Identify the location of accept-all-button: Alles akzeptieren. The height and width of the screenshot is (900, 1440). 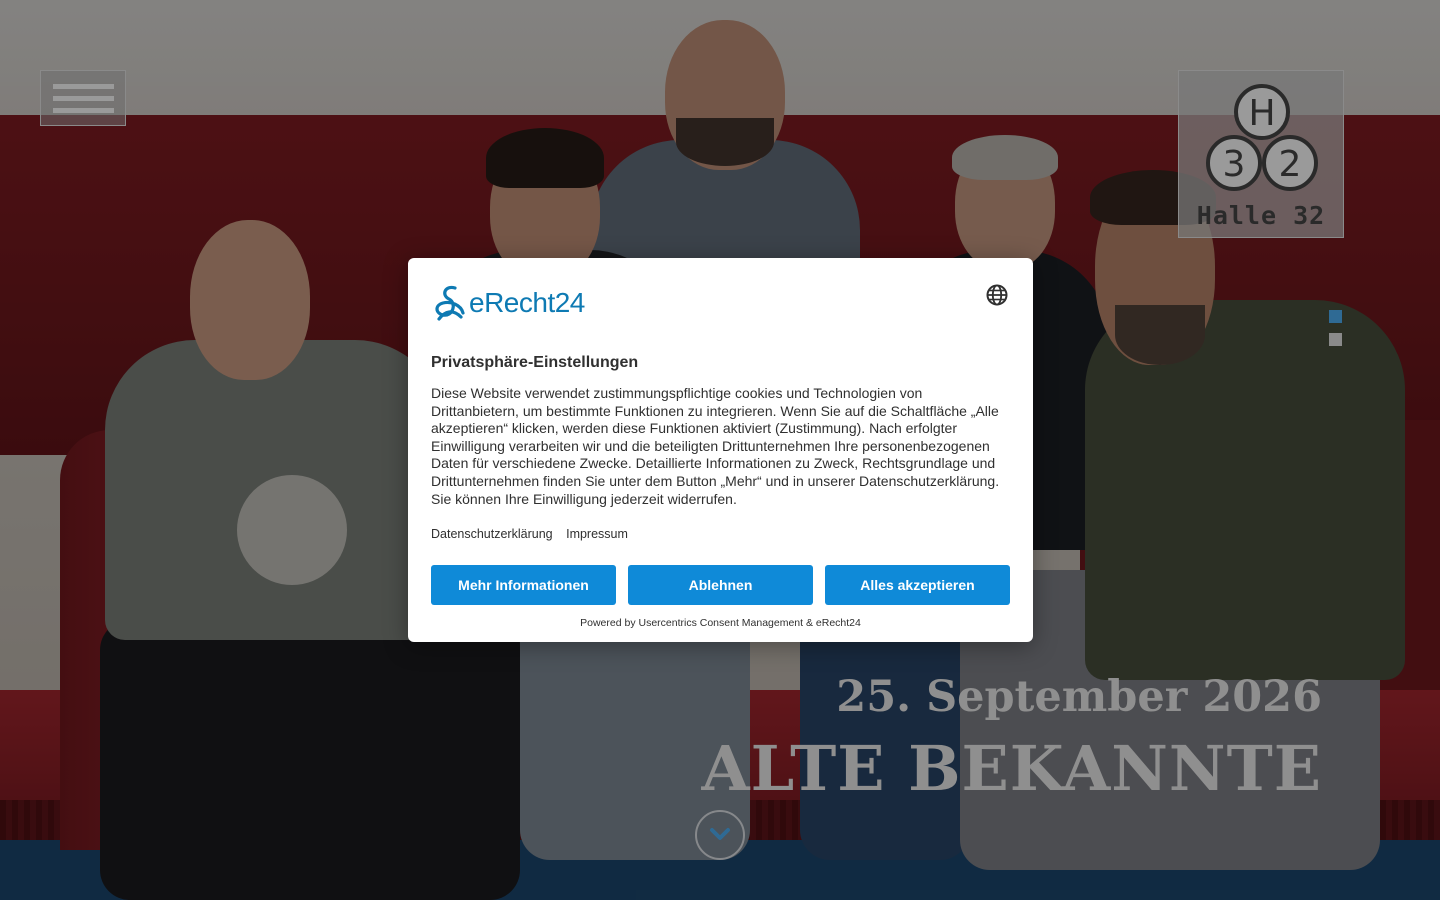
(917, 585).